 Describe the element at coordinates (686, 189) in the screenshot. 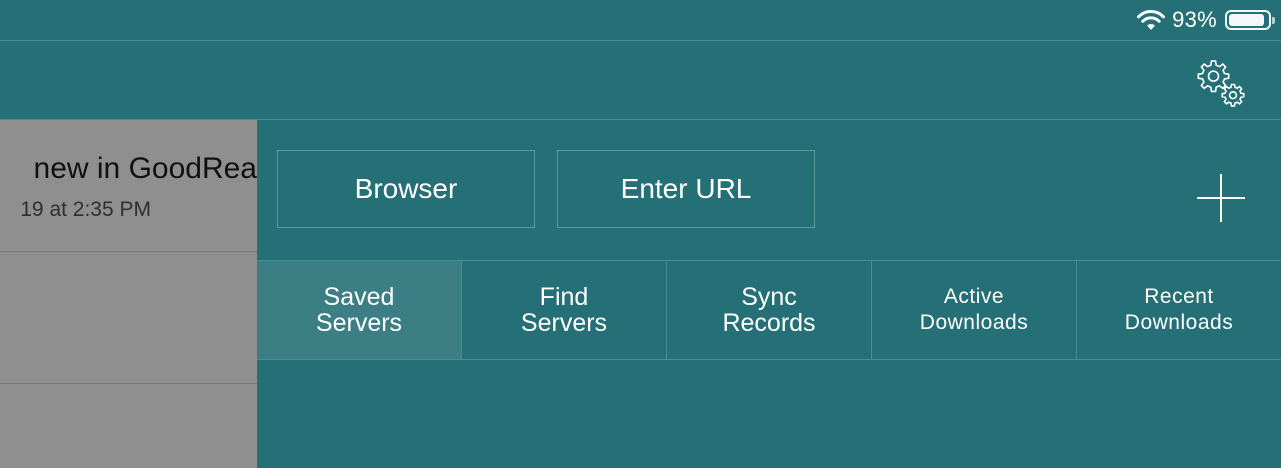

I see `enter-url-button: Enter URL` at that location.